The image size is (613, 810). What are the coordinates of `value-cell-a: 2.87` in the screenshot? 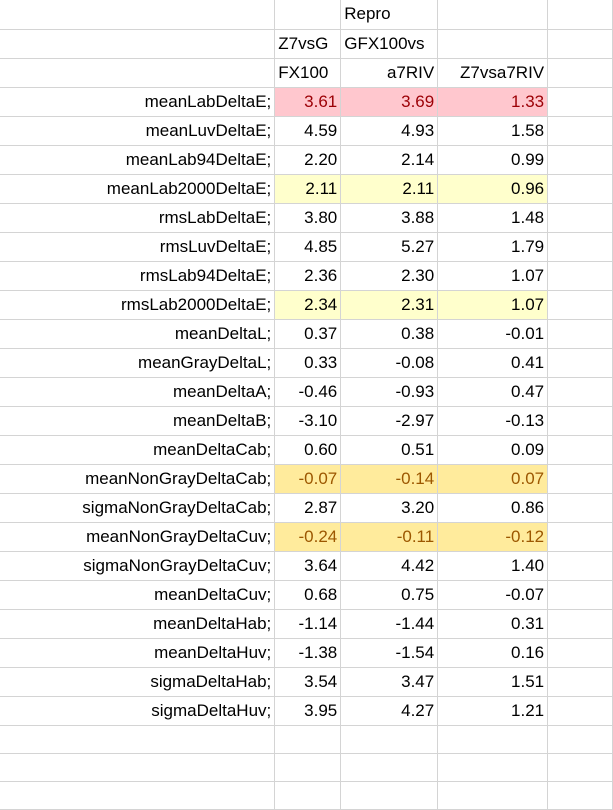 It's located at (308, 508).